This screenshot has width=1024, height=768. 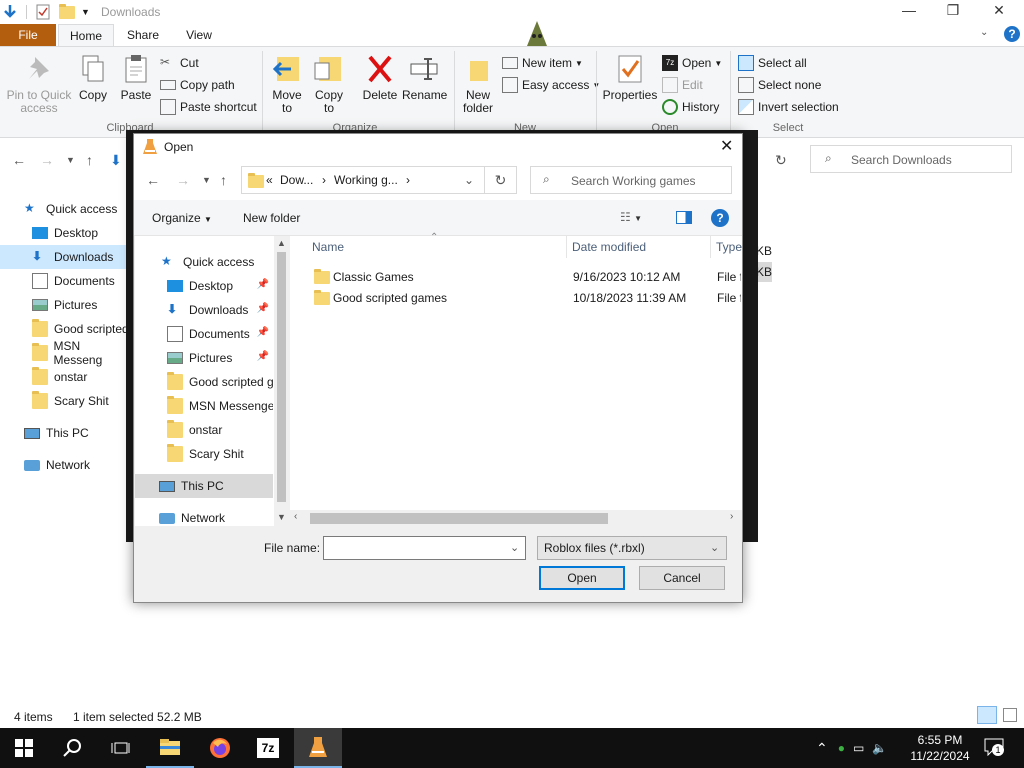 What do you see at coordinates (287, 84) in the screenshot?
I see `move-to-button: Move to` at bounding box center [287, 84].